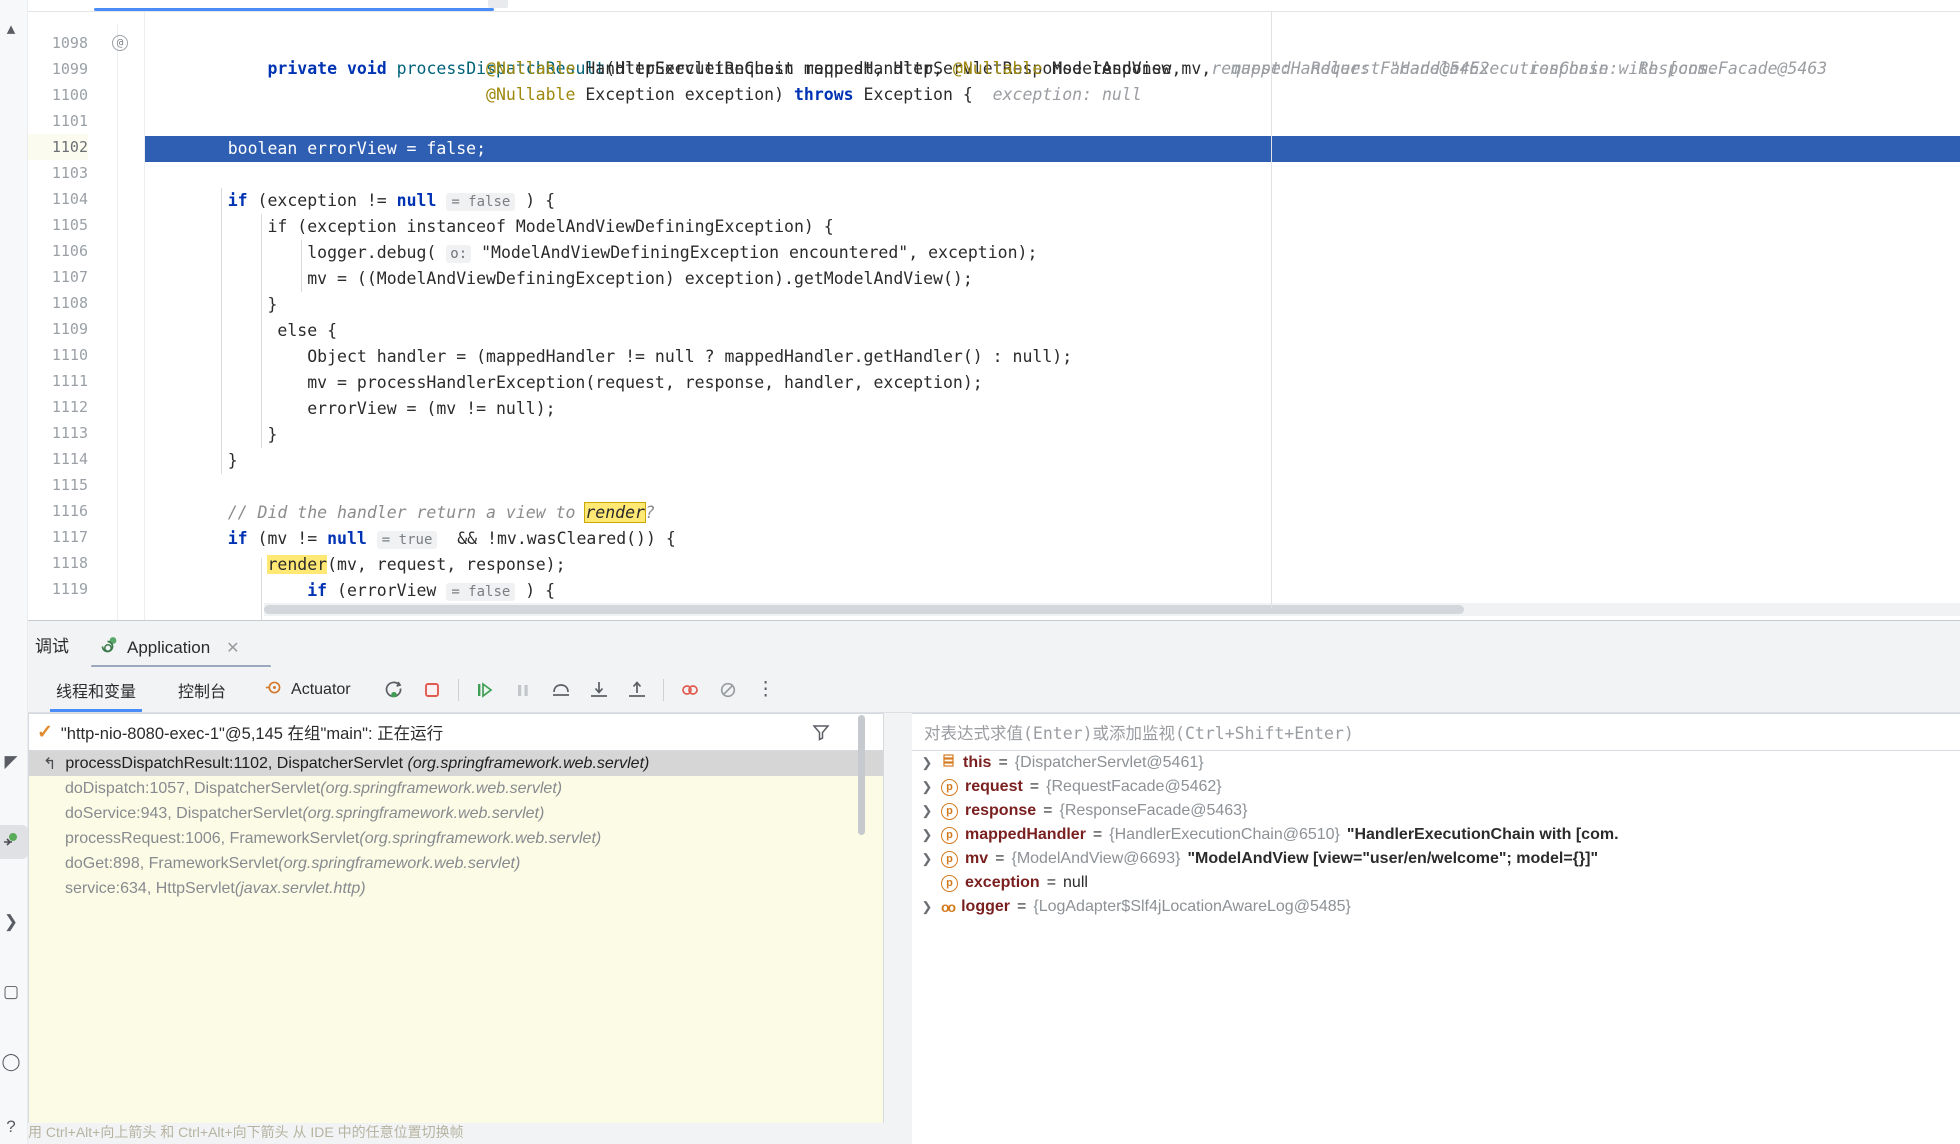  What do you see at coordinates (1001, 810) in the screenshot?
I see `variable-name: response` at bounding box center [1001, 810].